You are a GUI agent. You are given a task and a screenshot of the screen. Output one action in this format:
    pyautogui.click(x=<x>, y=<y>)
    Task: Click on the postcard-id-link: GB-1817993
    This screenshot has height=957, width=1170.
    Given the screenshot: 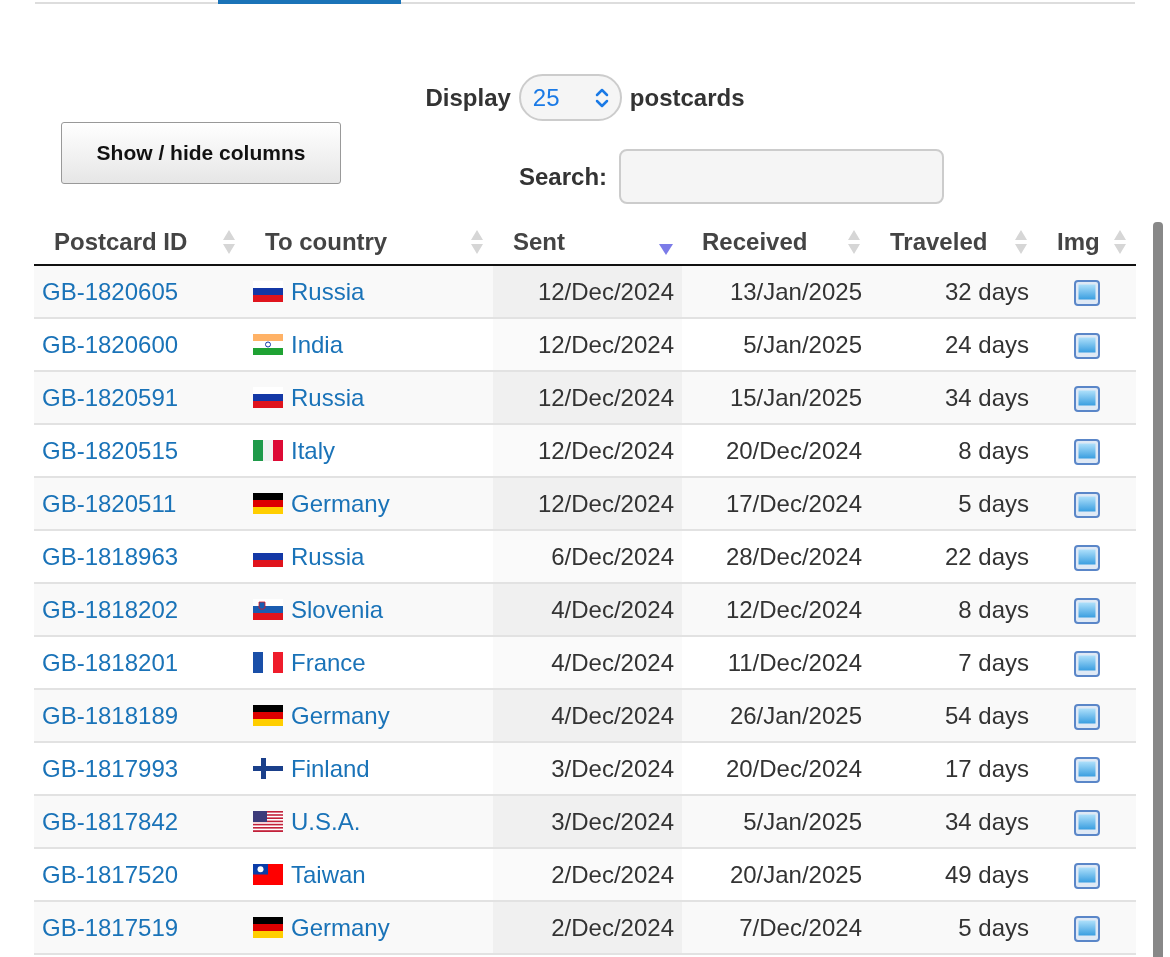 What is the action you would take?
    pyautogui.click(x=110, y=768)
    